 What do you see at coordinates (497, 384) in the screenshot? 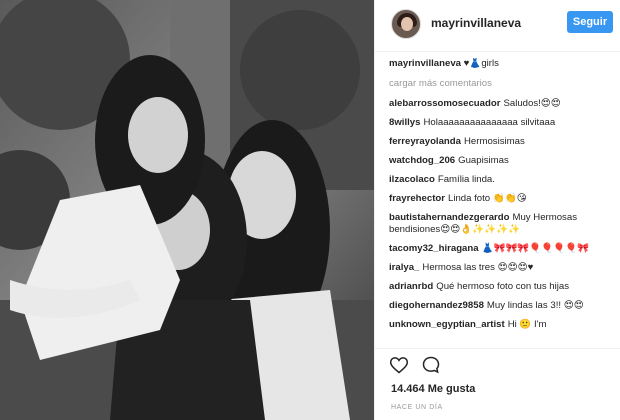
I see `actions-bar: 14.464 Me gusta HACE UN DÍA` at bounding box center [497, 384].